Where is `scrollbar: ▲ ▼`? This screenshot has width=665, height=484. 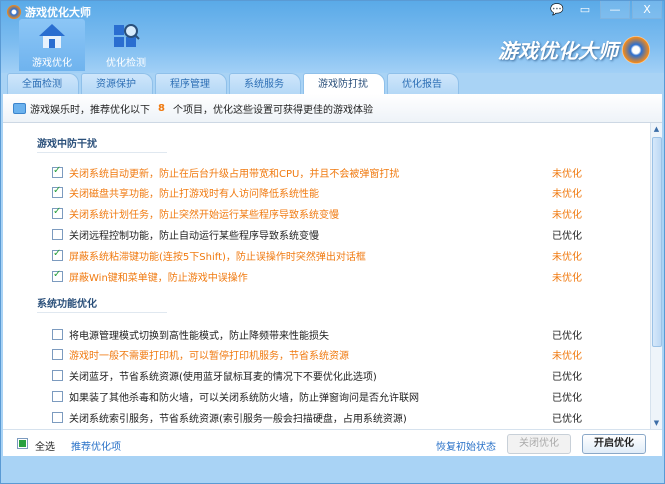
scrollbar: ▲ ▼ is located at coordinates (656, 276).